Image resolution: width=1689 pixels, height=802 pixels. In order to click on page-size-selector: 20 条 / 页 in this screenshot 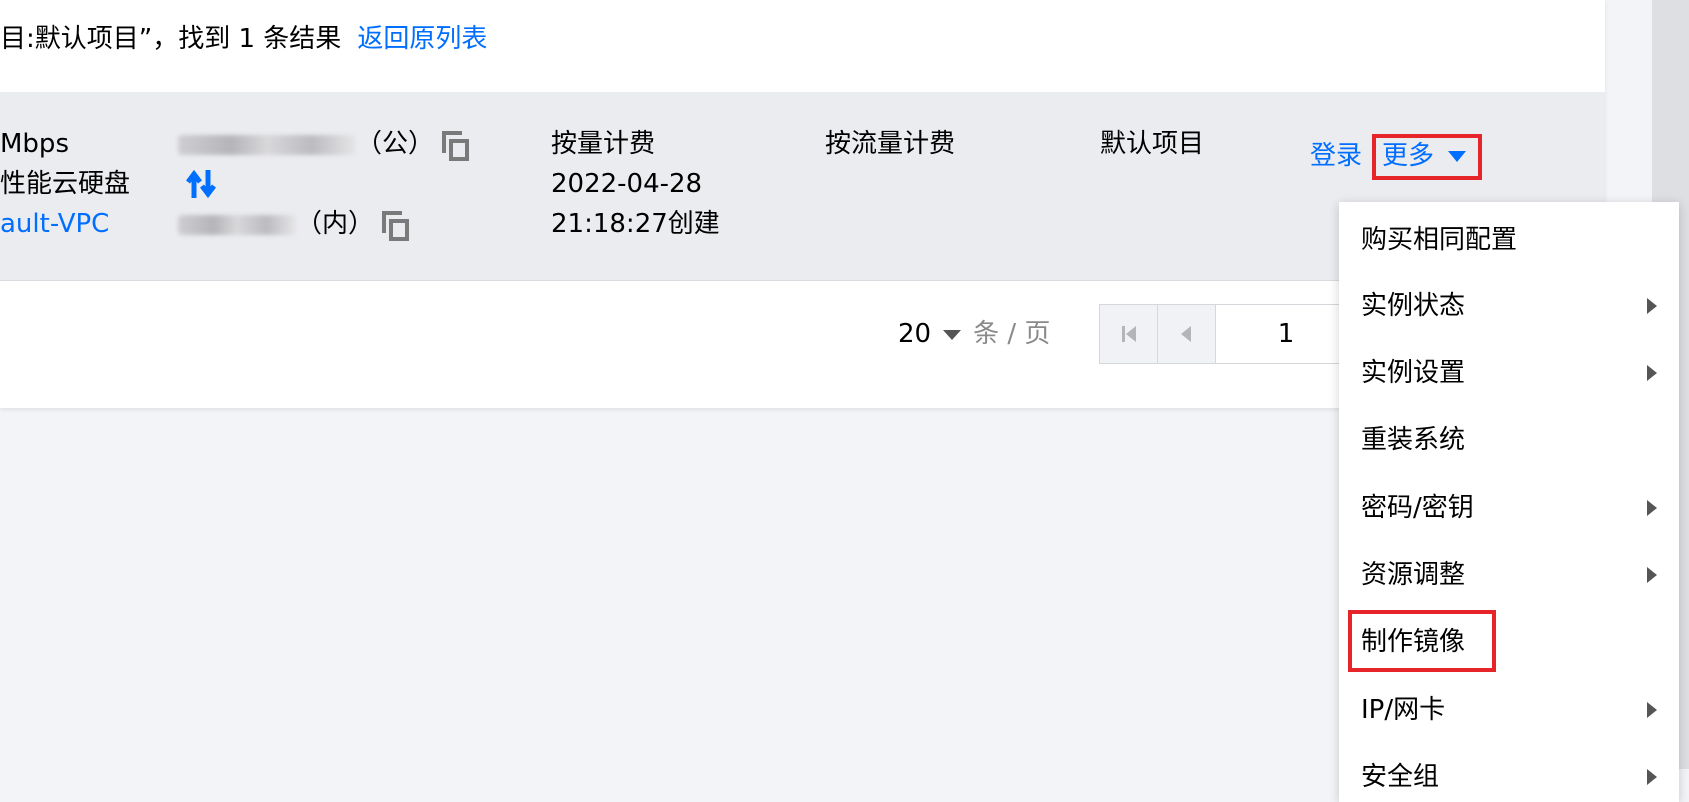, I will do `click(974, 334)`.